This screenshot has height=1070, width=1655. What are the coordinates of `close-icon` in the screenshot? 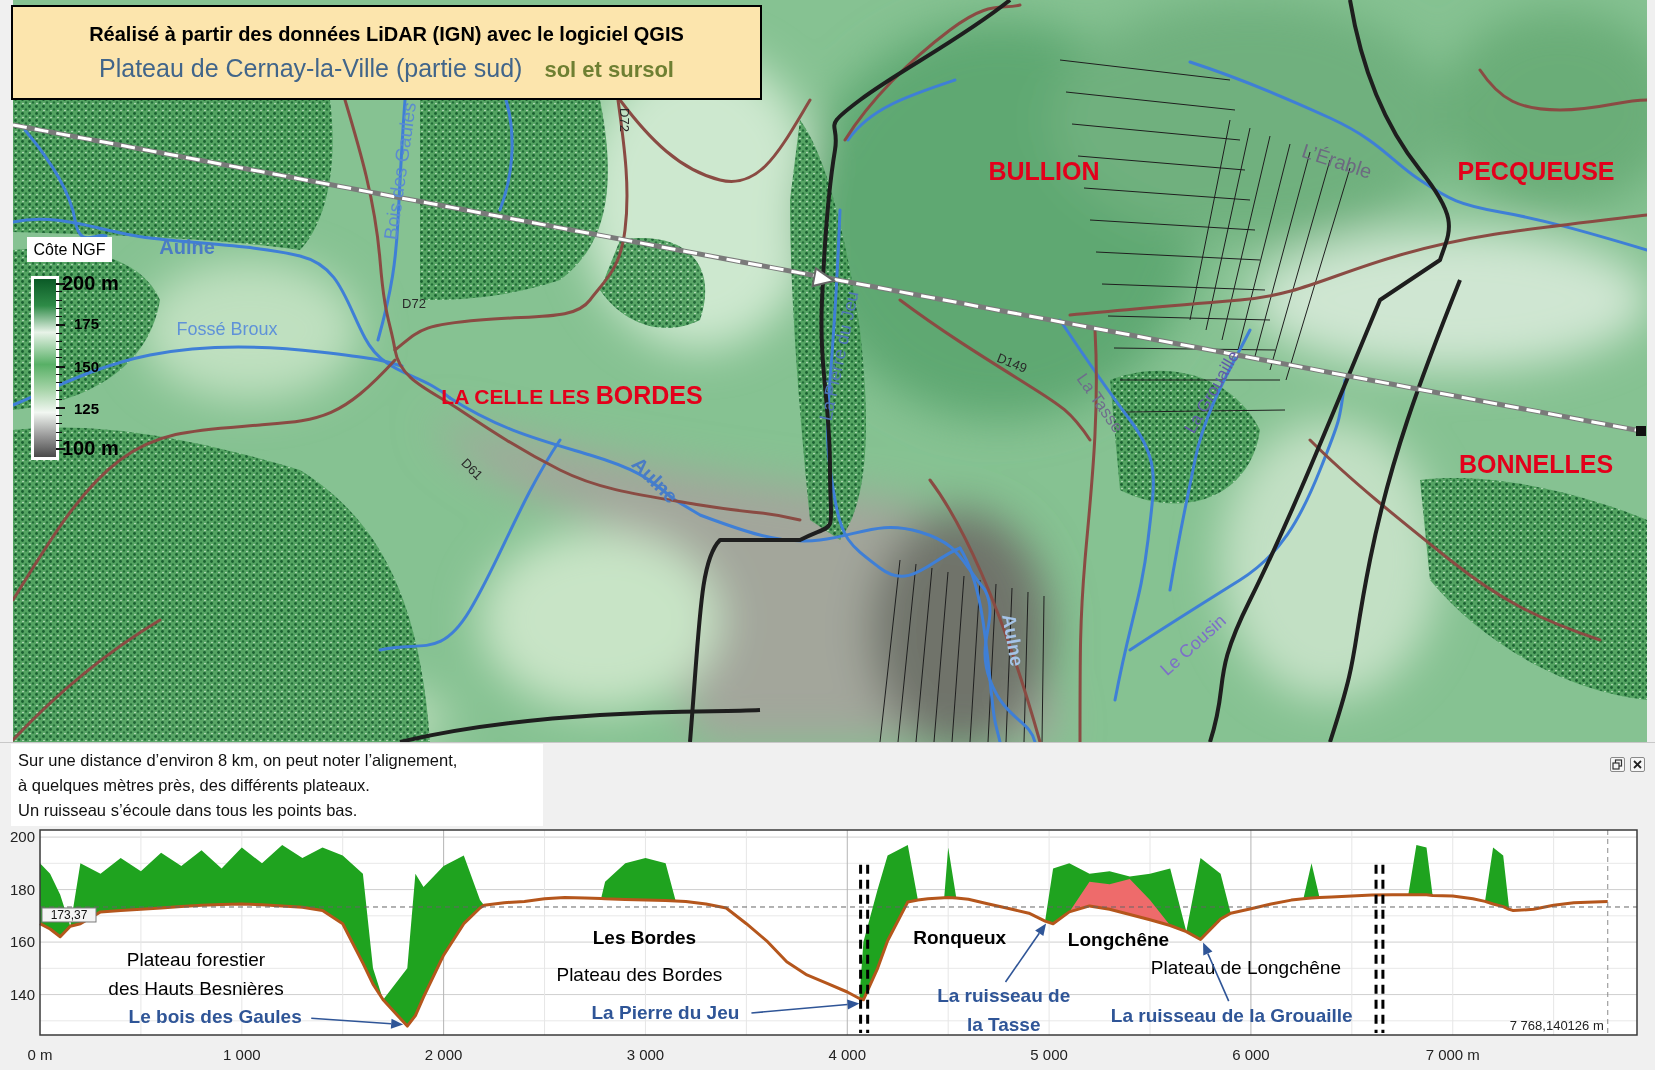 It's located at (1637, 764).